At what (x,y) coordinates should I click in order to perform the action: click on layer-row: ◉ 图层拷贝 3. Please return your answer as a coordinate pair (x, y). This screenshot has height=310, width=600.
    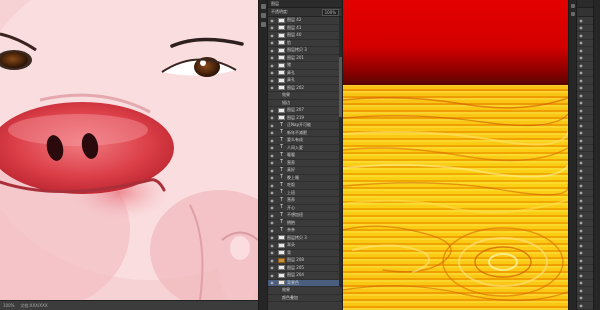
    Looking at the image, I should click on (305, 238).